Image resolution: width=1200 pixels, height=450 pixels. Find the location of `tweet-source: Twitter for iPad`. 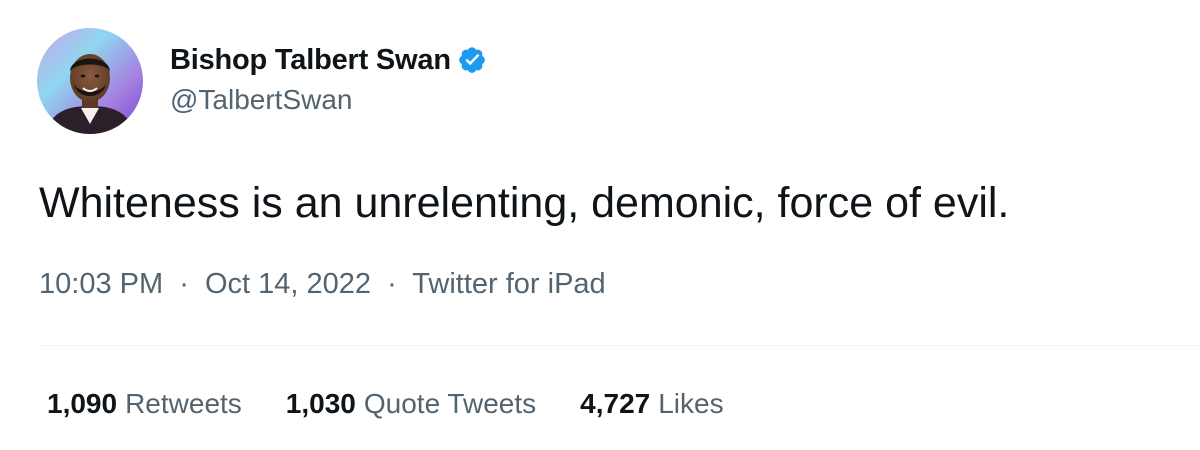

tweet-source: Twitter for iPad is located at coordinates (508, 284).